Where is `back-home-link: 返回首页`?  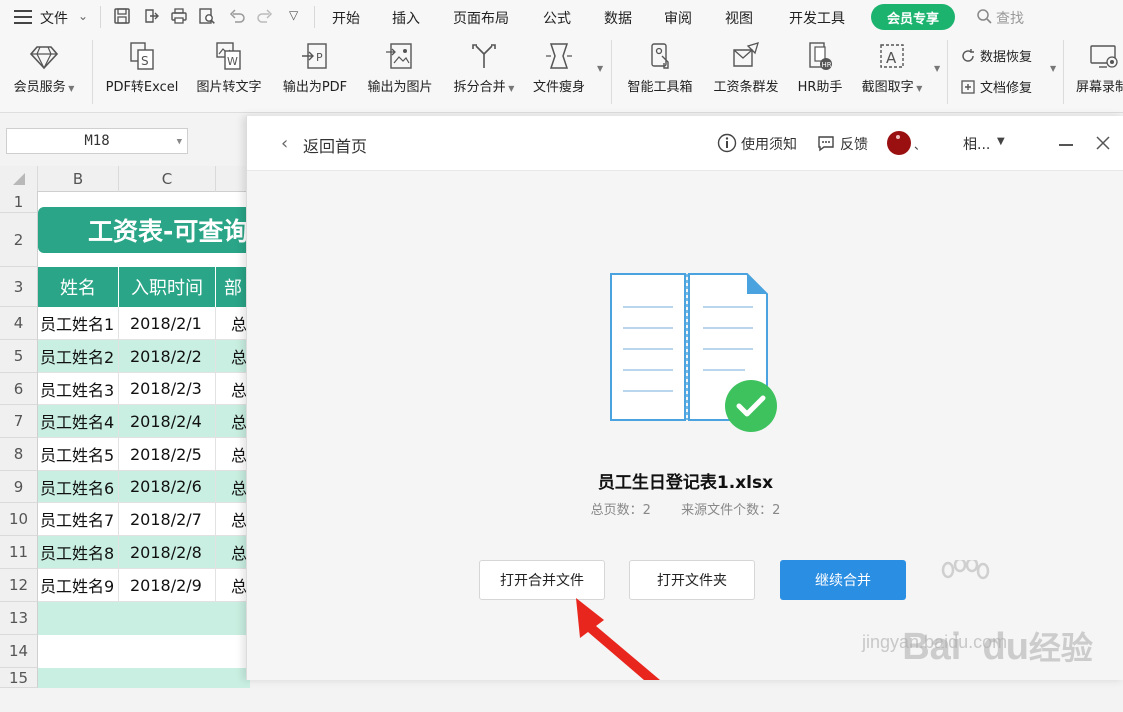
back-home-link: 返回首页 is located at coordinates (335, 145).